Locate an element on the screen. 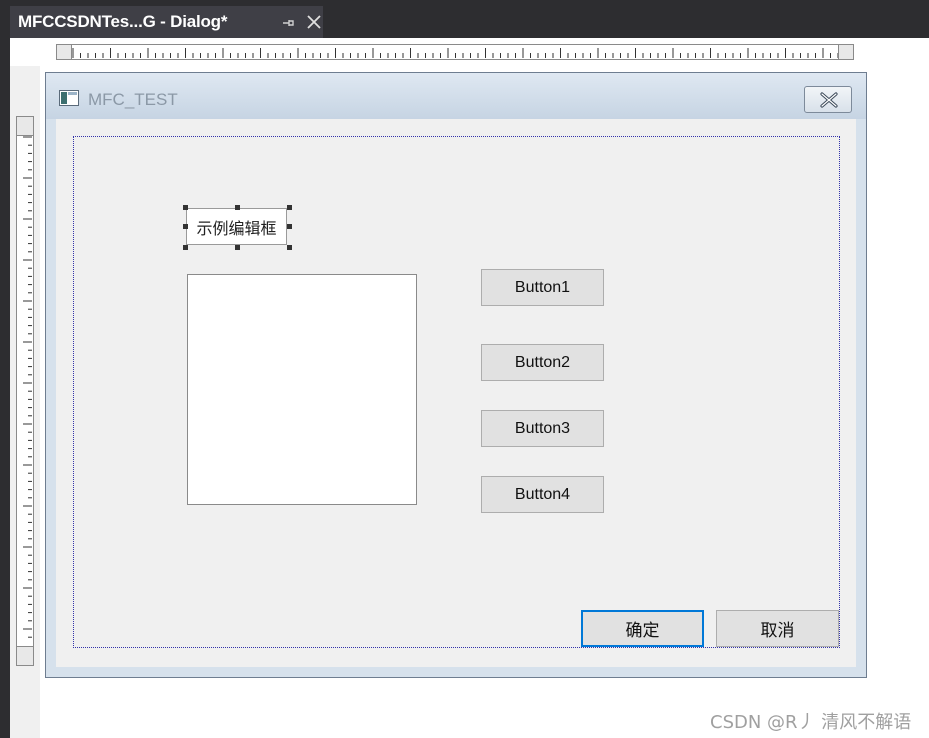 This screenshot has width=929, height=738. button-3: Button3 is located at coordinates (542, 428).